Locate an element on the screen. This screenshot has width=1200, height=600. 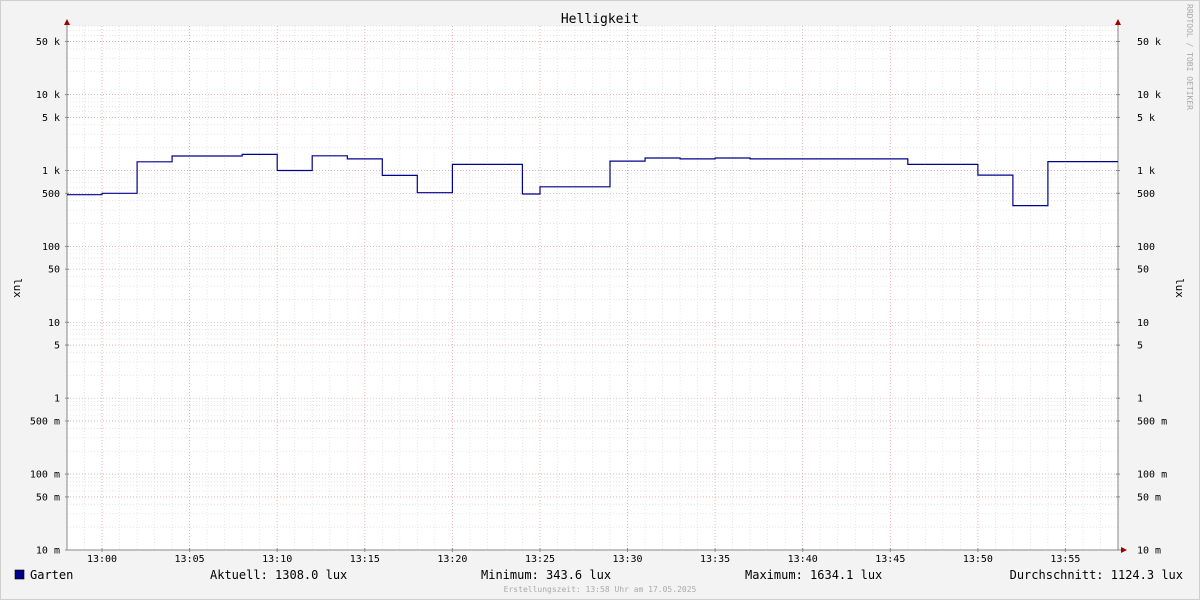
y-tick-label-right: 500 is located at coordinates (1146, 194).